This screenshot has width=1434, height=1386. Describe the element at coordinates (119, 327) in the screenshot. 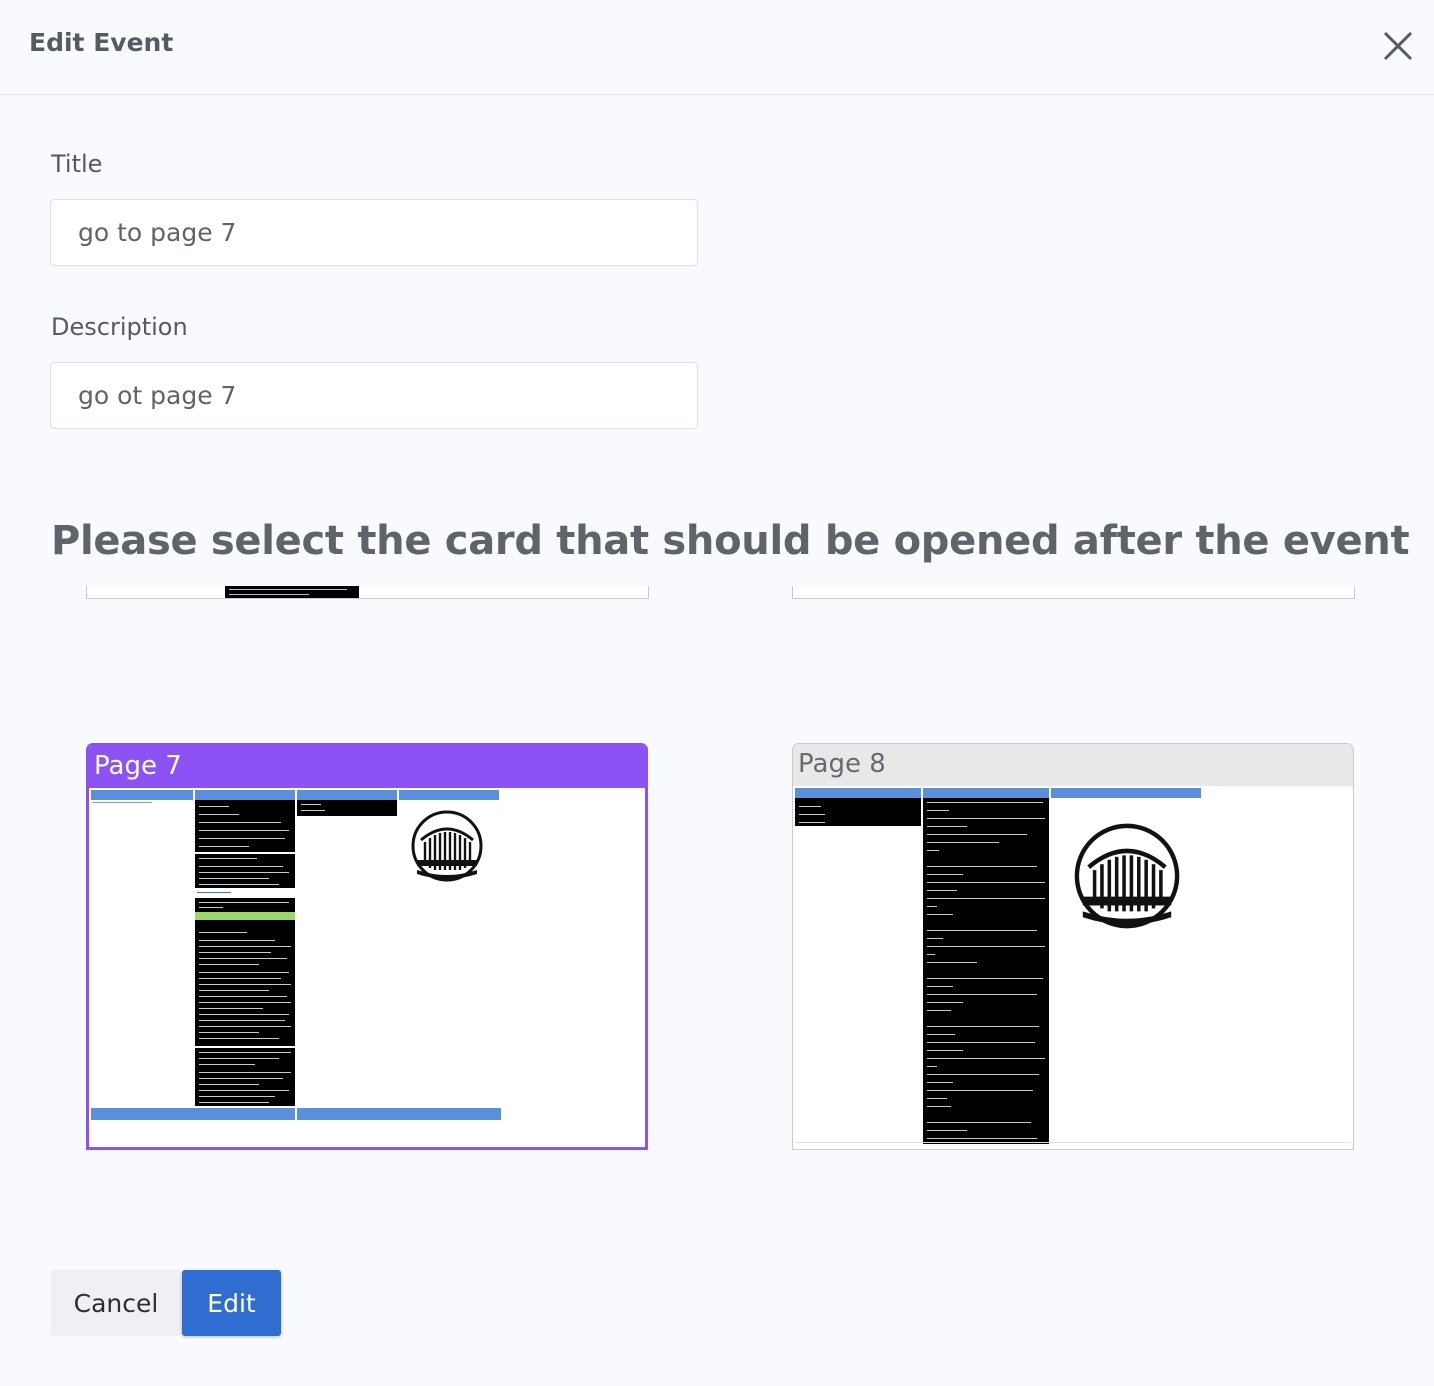

I see `description-label: Description` at that location.